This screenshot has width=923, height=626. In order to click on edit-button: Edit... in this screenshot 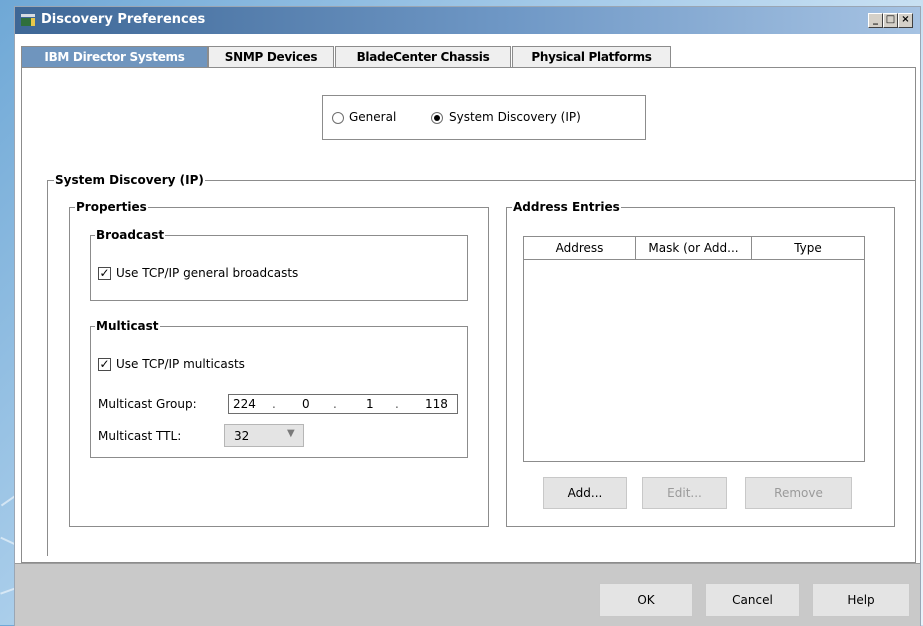, I will do `click(684, 493)`.